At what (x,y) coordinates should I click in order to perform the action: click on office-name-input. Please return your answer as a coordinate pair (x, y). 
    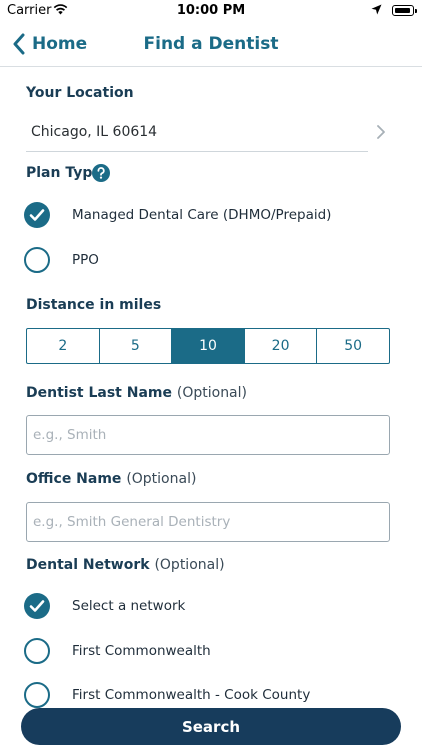
    Looking at the image, I should click on (208, 522).